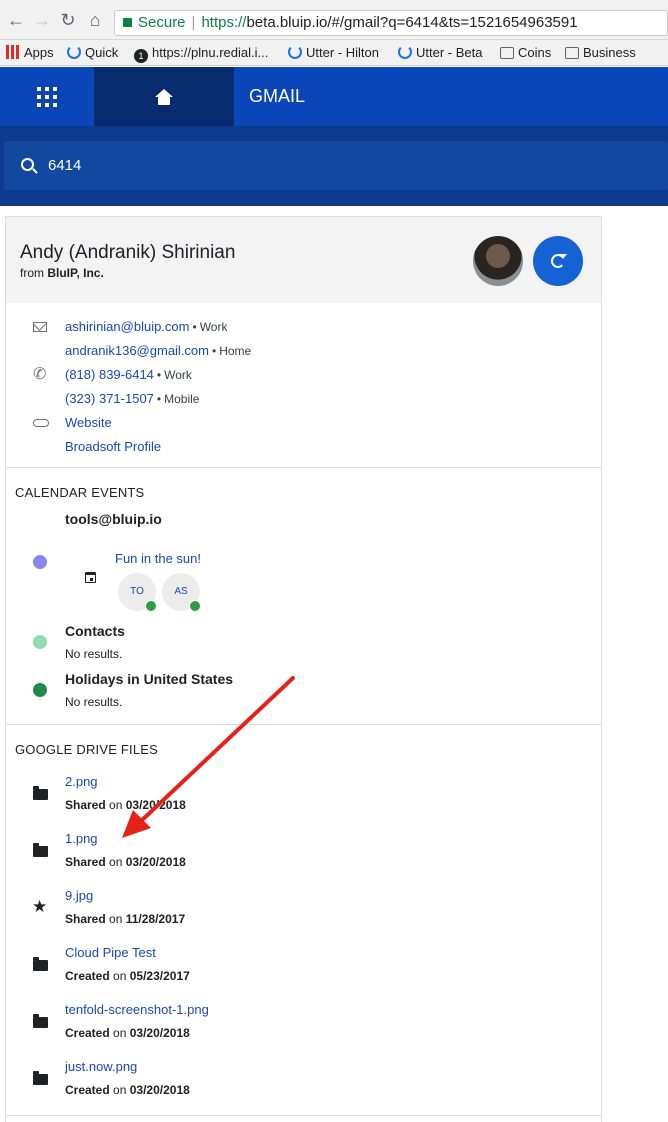 The image size is (668, 1122). Describe the element at coordinates (525, 53) in the screenshot. I see `bookmark-coins: Coins` at that location.